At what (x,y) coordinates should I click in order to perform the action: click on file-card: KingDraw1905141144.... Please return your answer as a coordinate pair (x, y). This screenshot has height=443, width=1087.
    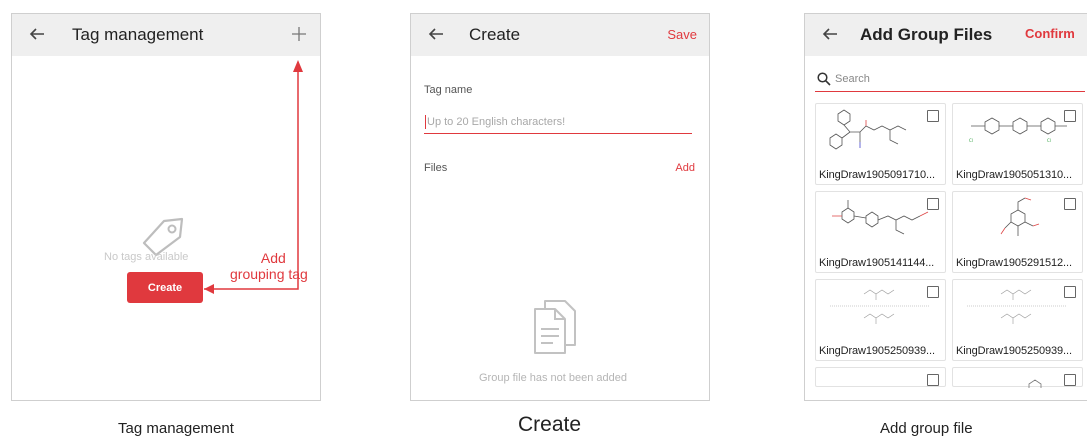
    Looking at the image, I should click on (880, 232).